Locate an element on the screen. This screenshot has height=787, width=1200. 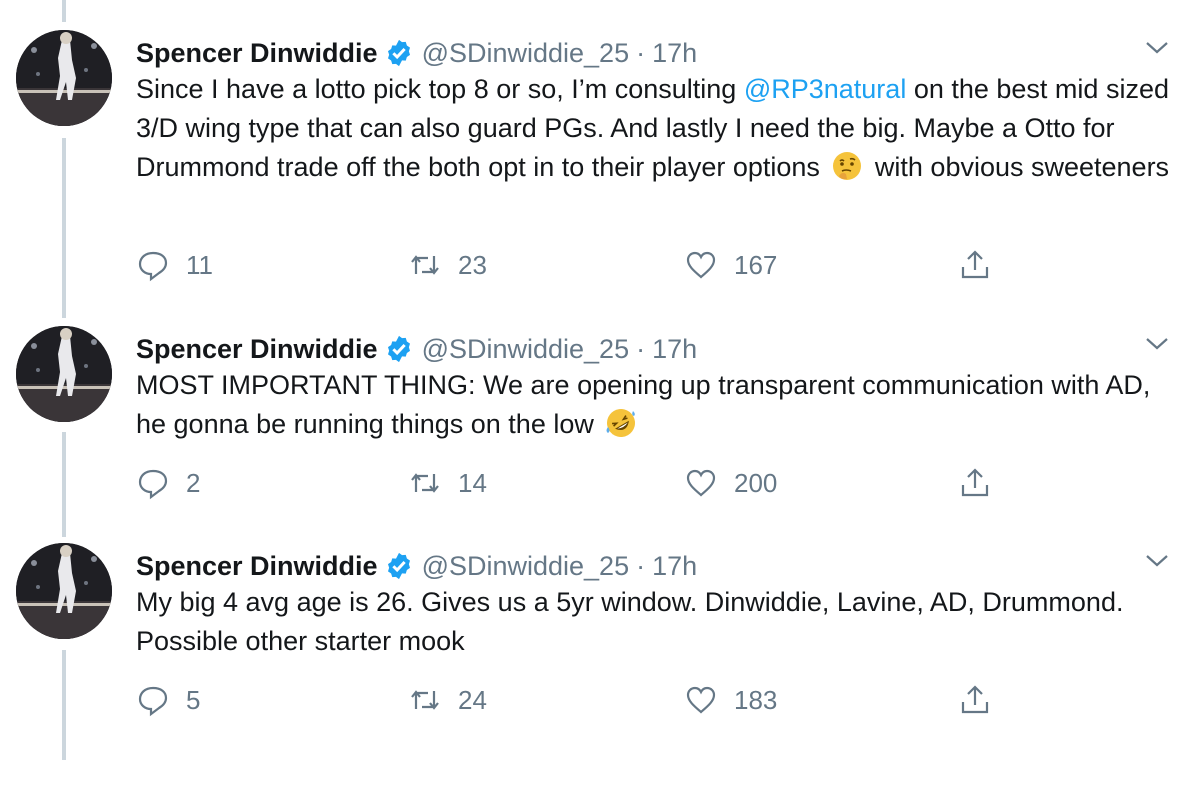
tweet-actions: 11 23 167 is located at coordinates (586, 265).